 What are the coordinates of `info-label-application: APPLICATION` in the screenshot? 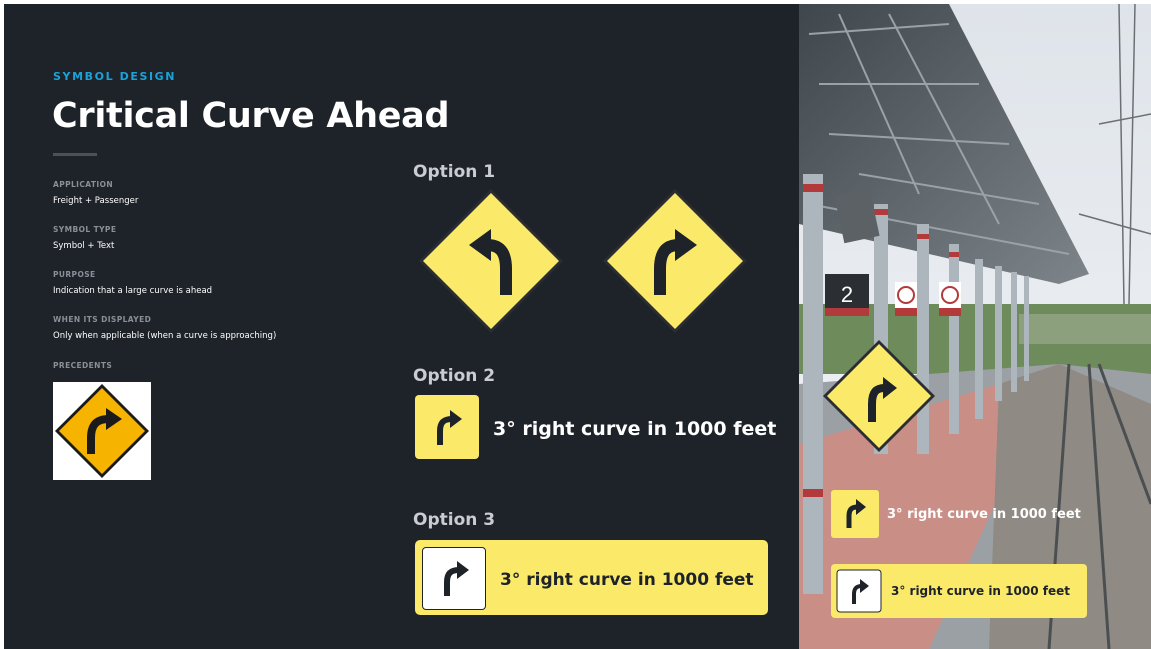 It's located at (83, 184).